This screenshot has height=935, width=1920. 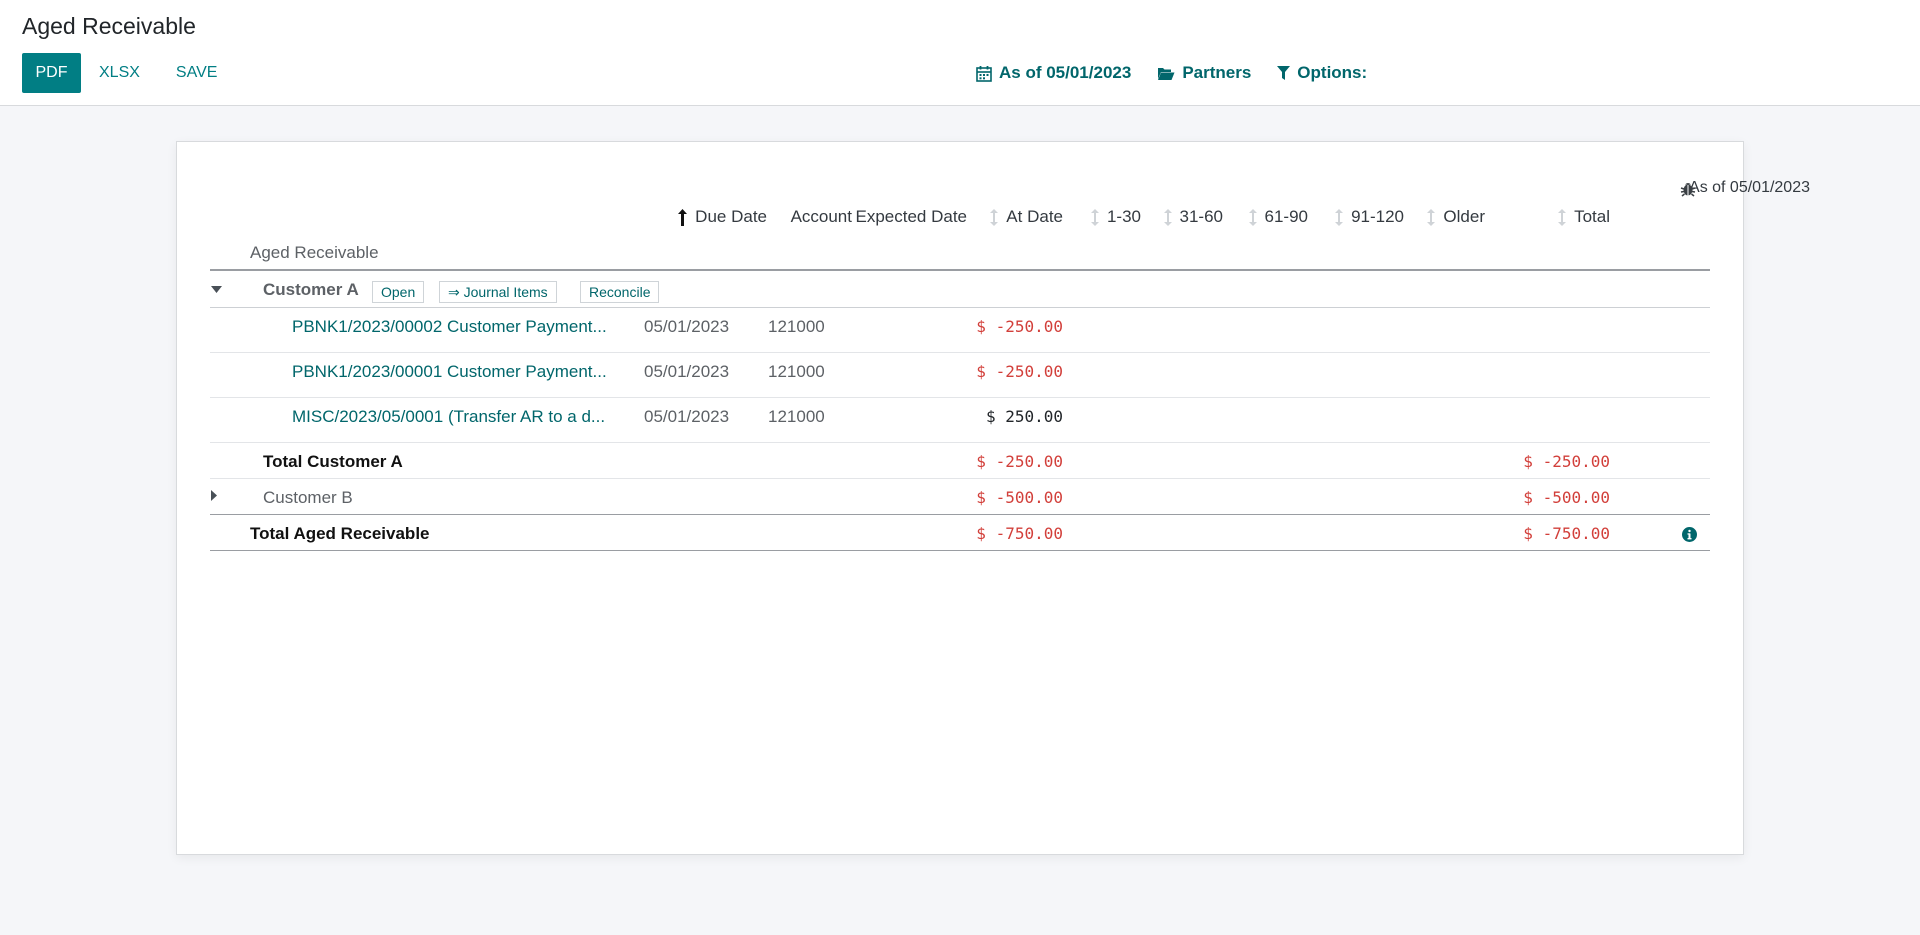 I want to click on date-filter: As of 05/01/2023, so click(x=1053, y=73).